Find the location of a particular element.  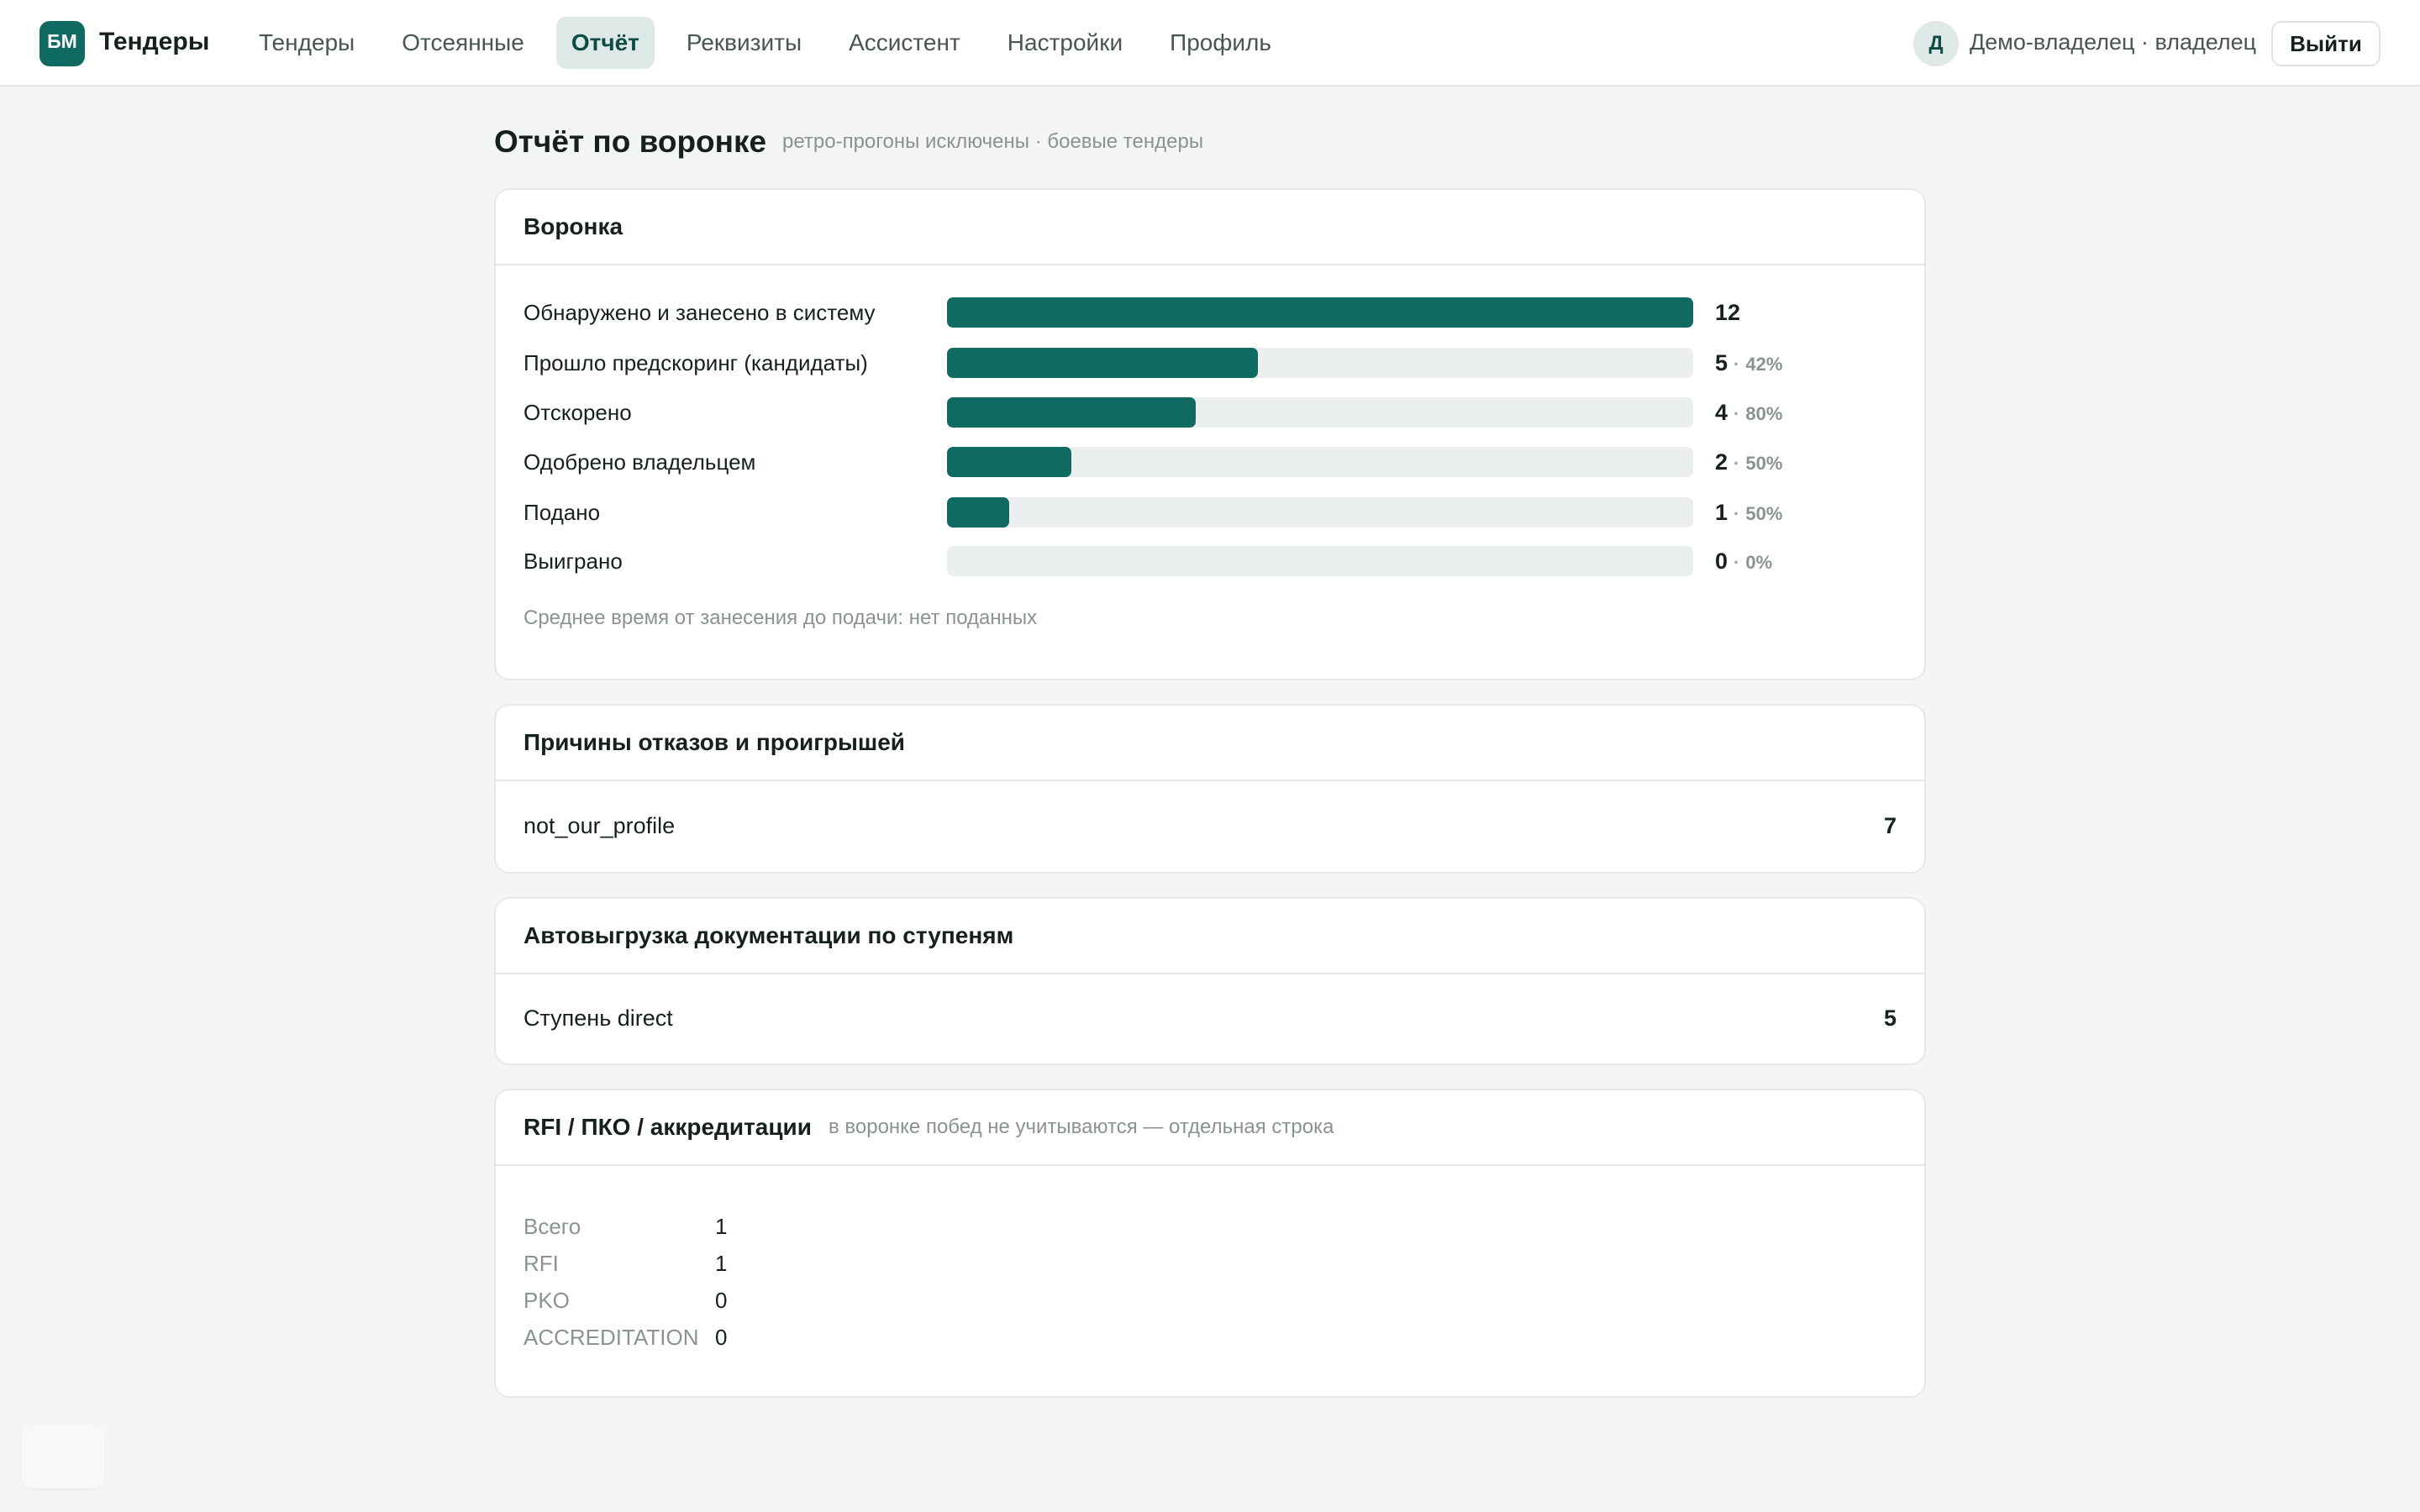

page-title: Отчёт по воронке is located at coordinates (630, 141).